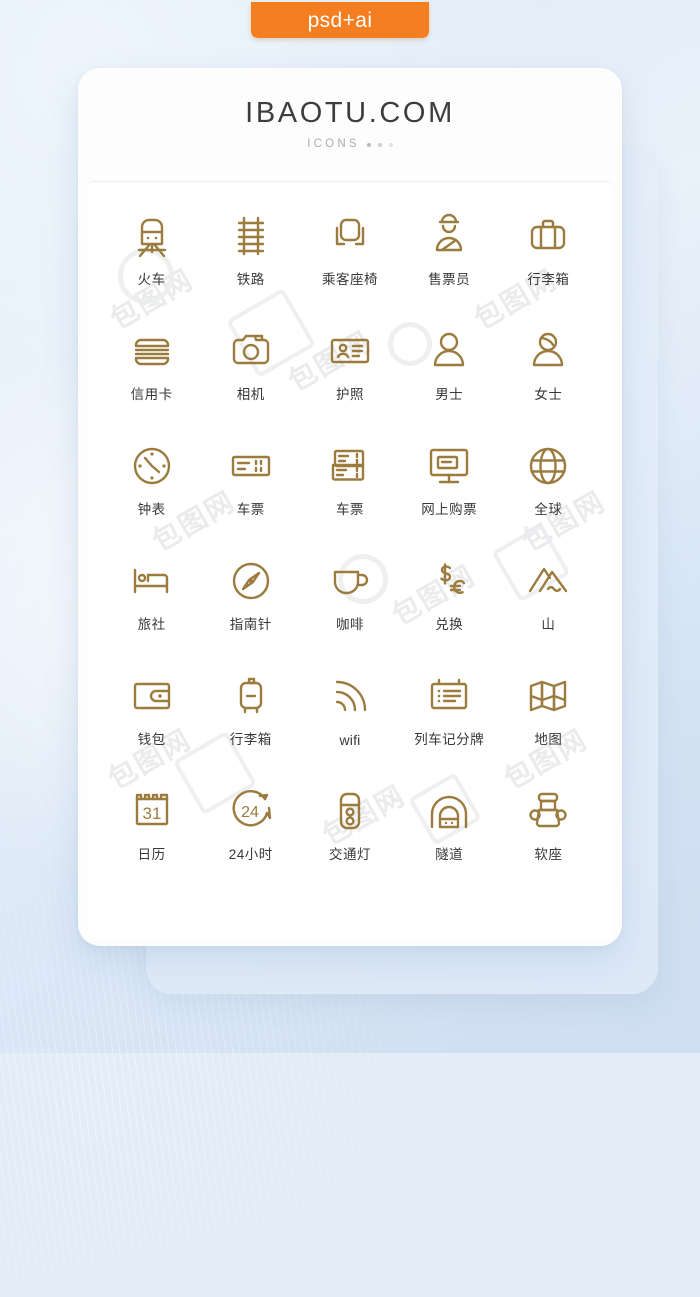  I want to click on hotel-bed-icon, so click(152, 581).